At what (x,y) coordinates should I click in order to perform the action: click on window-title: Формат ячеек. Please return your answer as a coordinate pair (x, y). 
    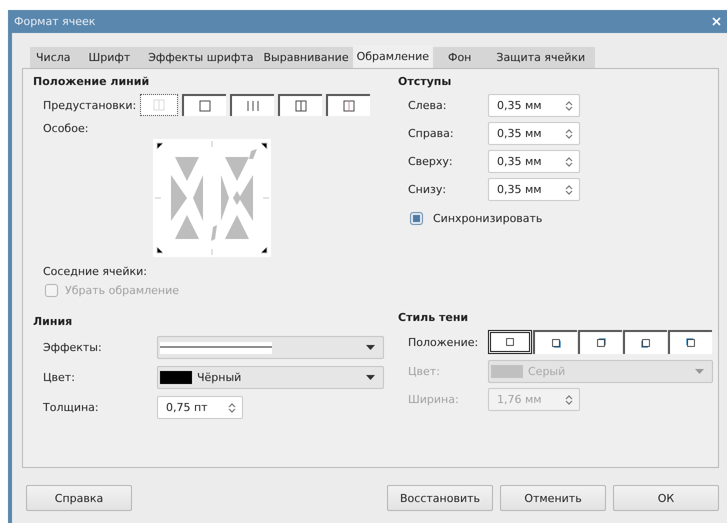
    Looking at the image, I should click on (55, 21).